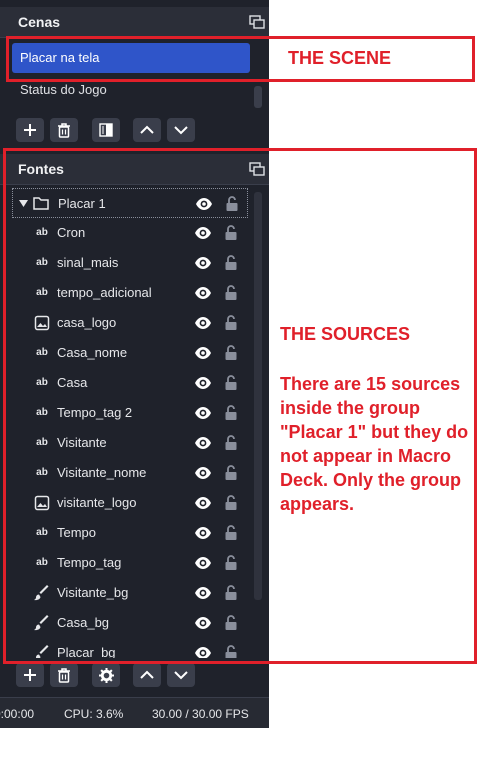 This screenshot has width=485, height=768. I want to click on move-scene-up-button, so click(147, 130).